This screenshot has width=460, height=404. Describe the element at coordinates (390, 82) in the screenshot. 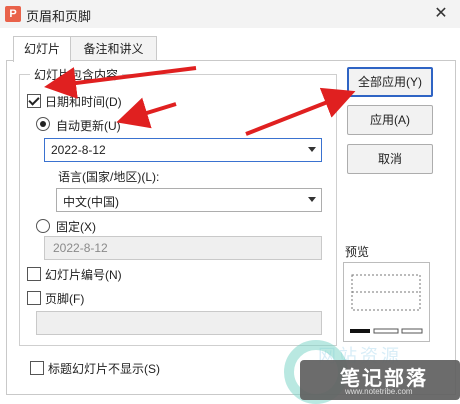

I see `apply-all-button: 全部应用(Y)` at that location.